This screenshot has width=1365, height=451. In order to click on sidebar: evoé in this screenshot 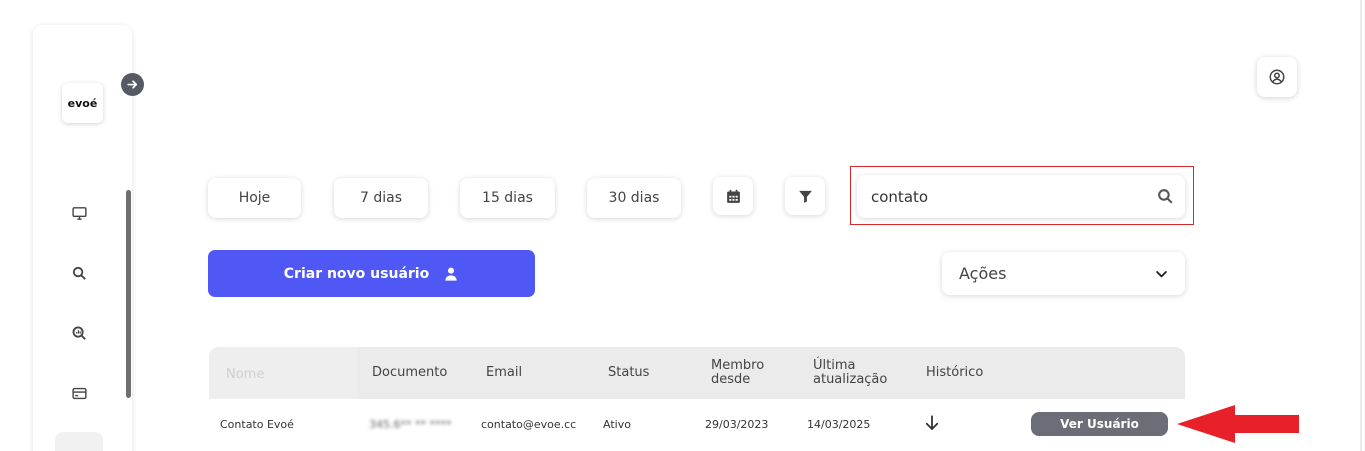, I will do `click(82, 238)`.